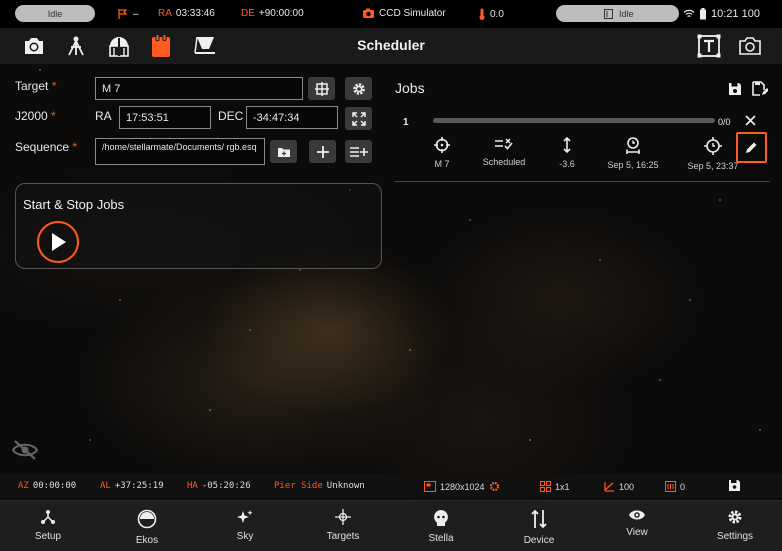  What do you see at coordinates (292, 117) in the screenshot?
I see `dec-input: -34:47:34` at bounding box center [292, 117].